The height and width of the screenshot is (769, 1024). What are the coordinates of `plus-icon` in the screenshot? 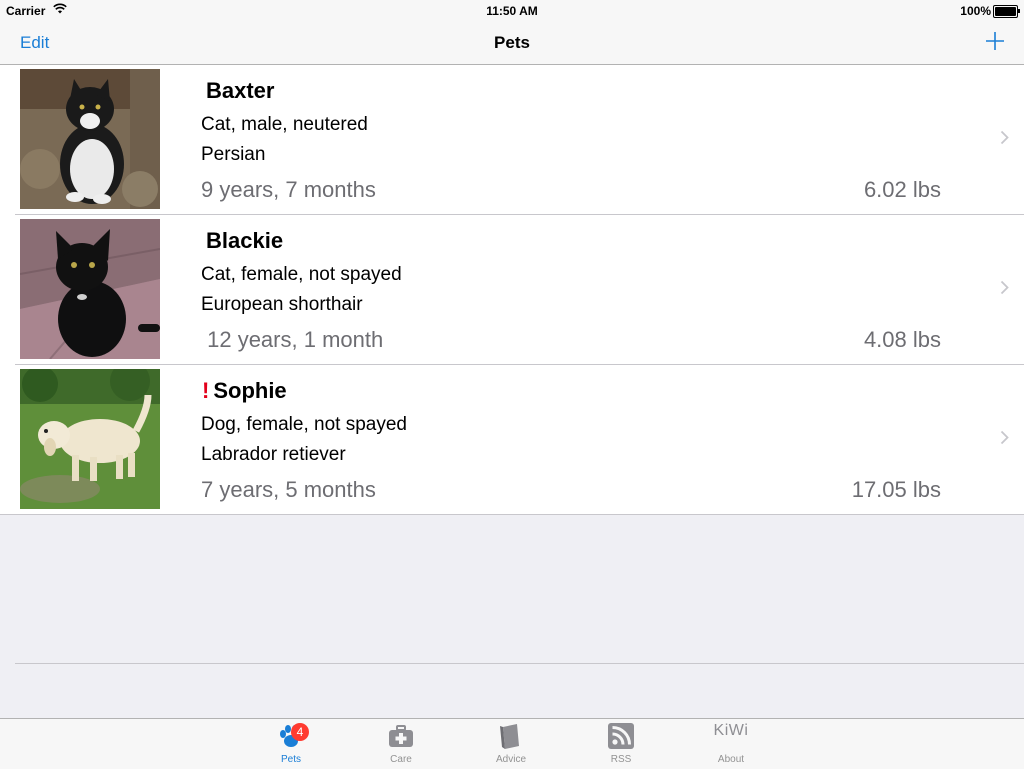 It's located at (995, 41).